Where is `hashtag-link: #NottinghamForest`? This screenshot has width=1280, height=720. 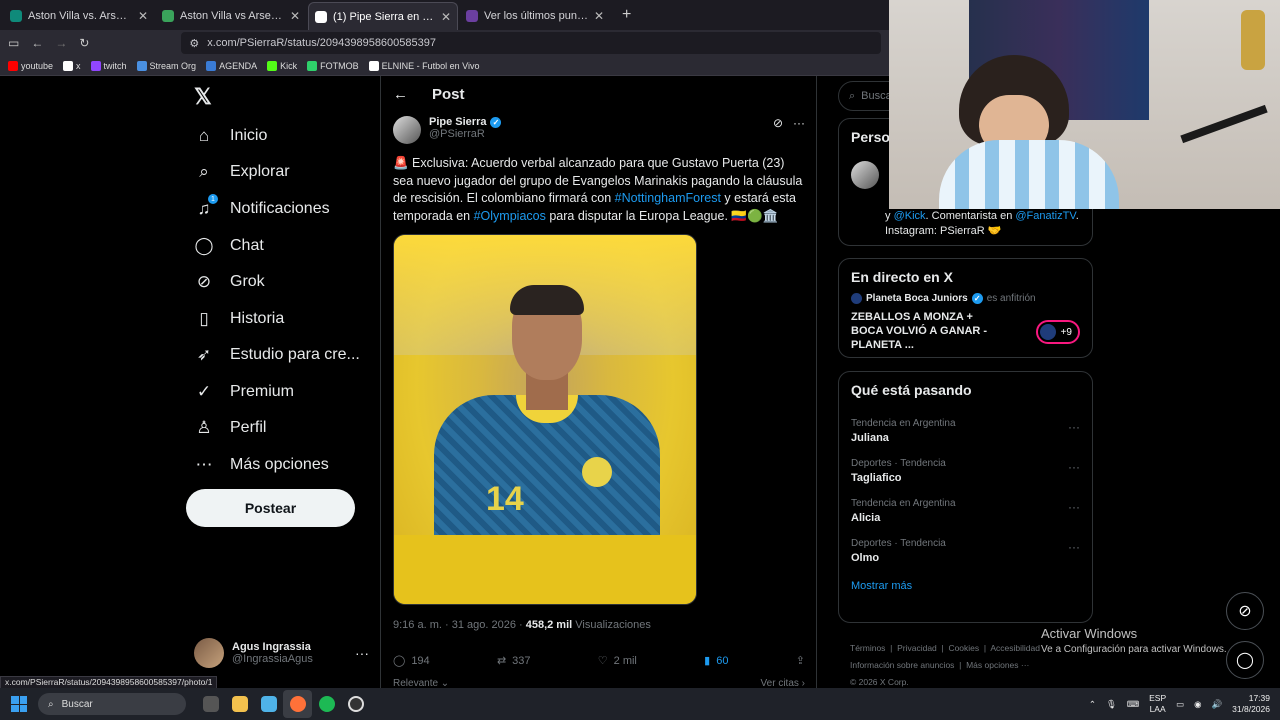 hashtag-link: #NottinghamForest is located at coordinates (668, 198).